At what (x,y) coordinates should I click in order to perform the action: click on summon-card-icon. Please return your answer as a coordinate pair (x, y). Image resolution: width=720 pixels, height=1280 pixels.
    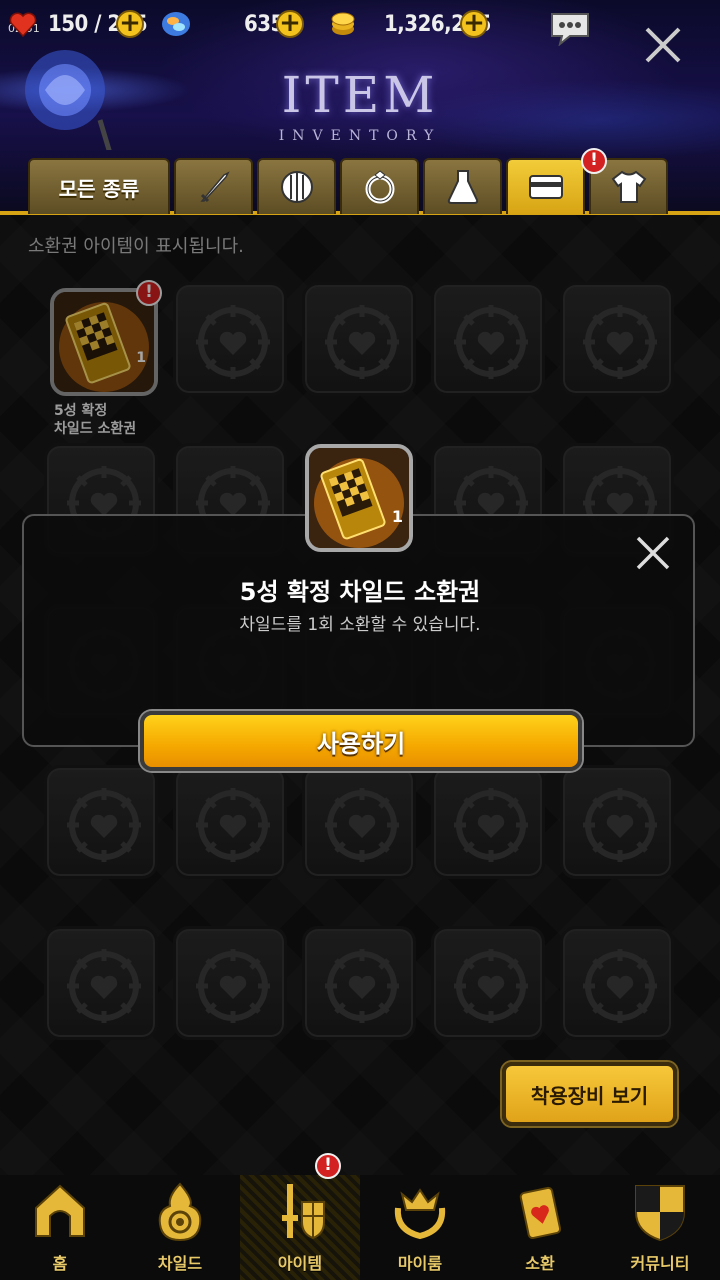
    Looking at the image, I should click on (540, 1213).